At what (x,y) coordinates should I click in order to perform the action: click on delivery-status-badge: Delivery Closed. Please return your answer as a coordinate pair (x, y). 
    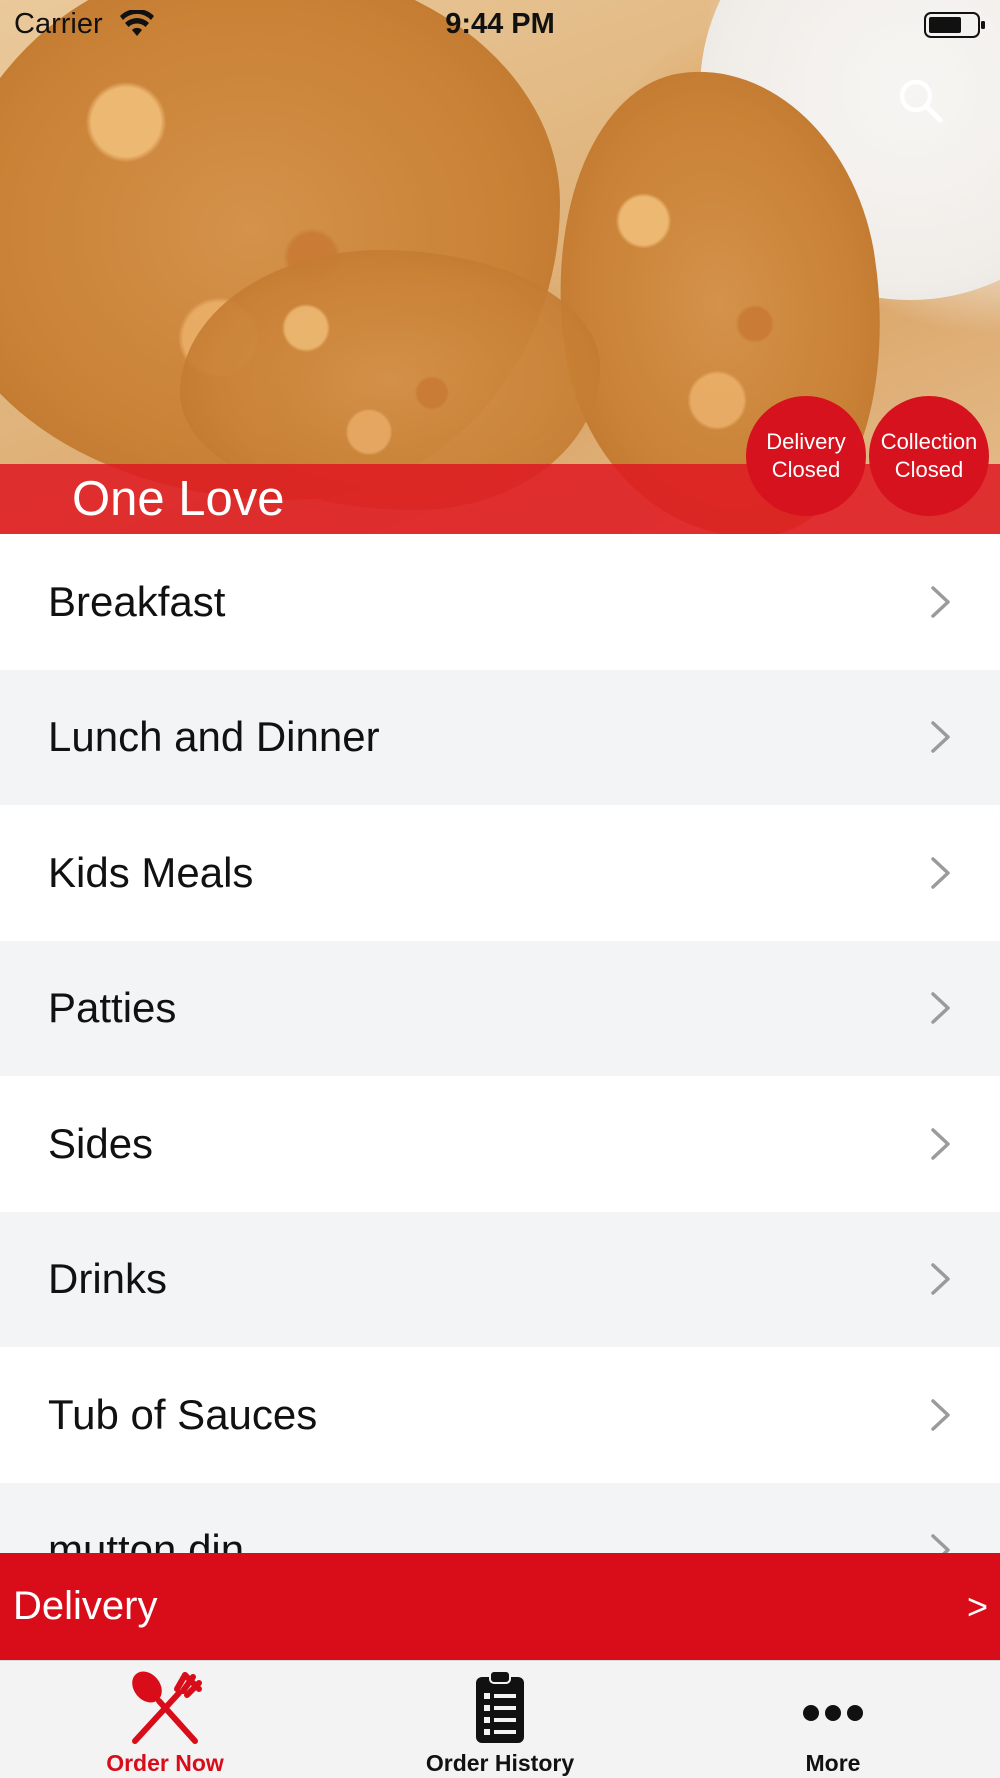
    Looking at the image, I should click on (806, 456).